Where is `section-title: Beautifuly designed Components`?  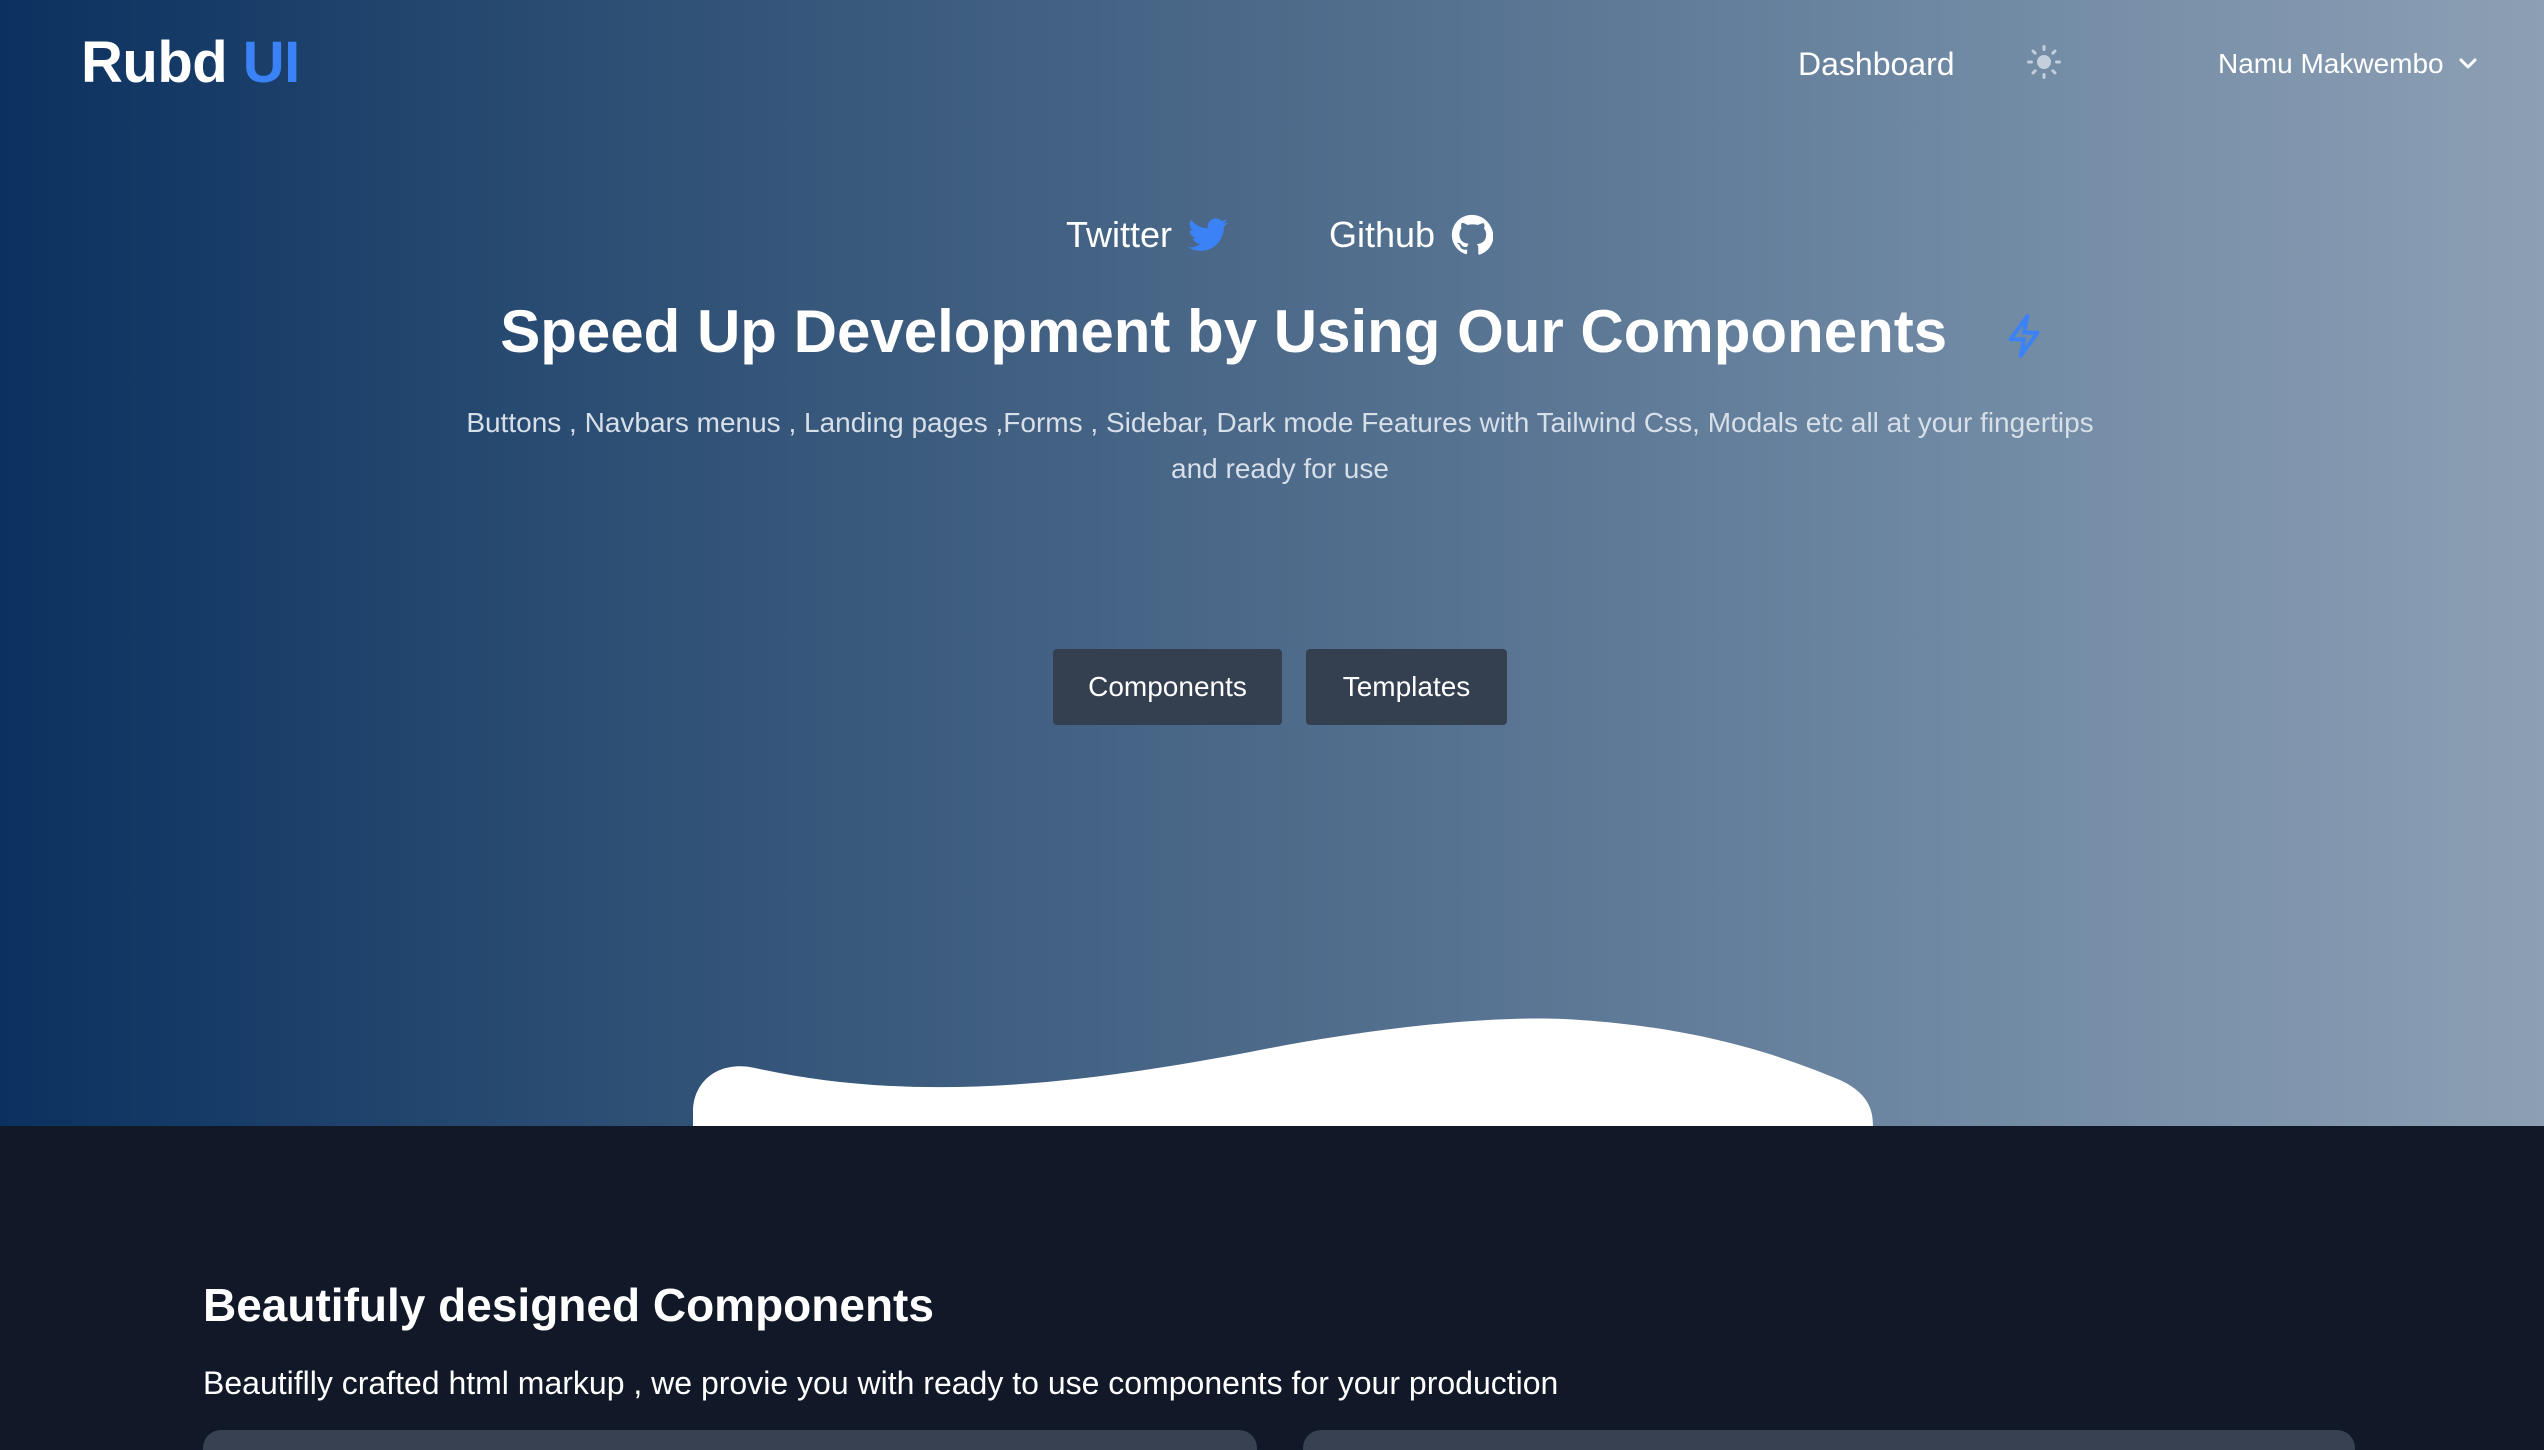 section-title: Beautifuly designed Components is located at coordinates (568, 1305).